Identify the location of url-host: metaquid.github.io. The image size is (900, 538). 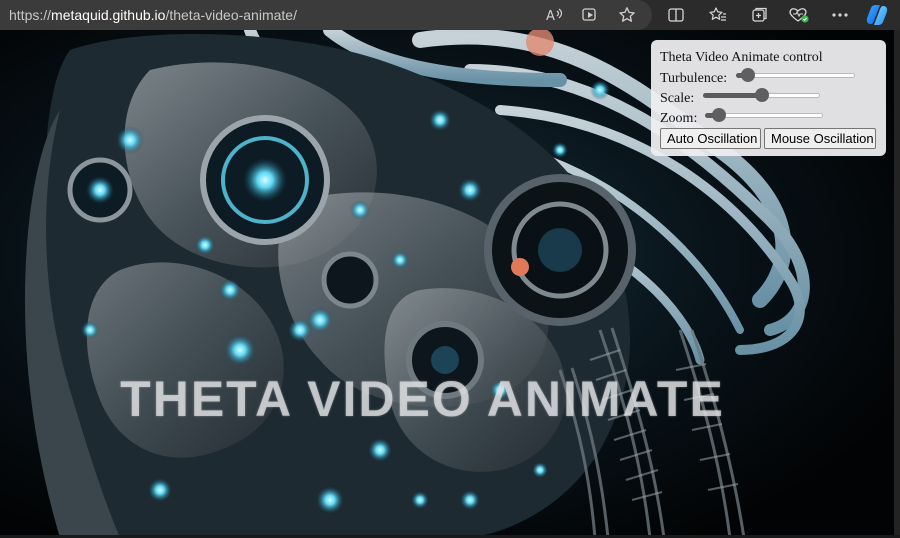
(108, 15).